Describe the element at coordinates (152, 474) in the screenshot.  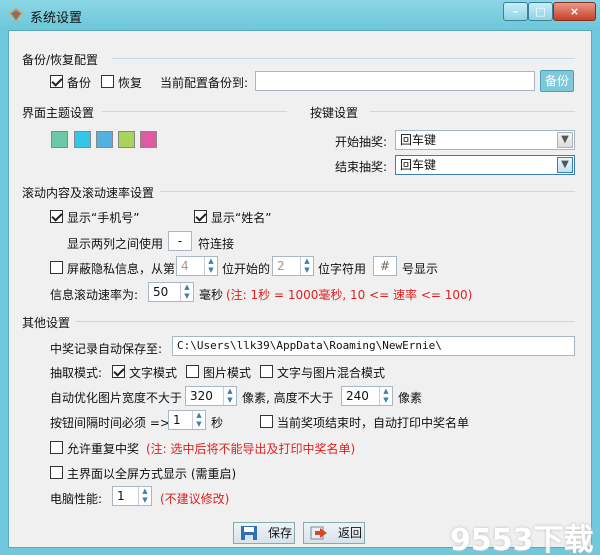
I see `fullscreen-label: 主界面以全屏方式显示 (需重启)` at that location.